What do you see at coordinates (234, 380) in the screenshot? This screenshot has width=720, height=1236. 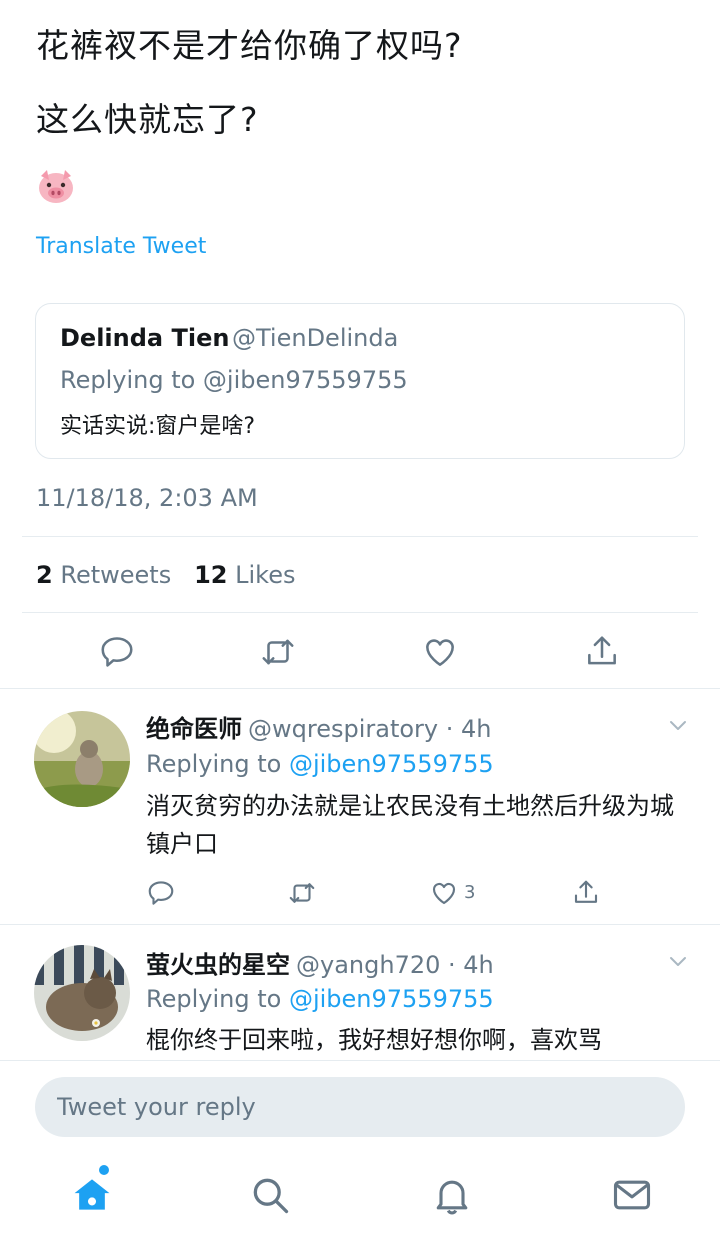 I see `quoted-replying-to: Replying to @jiben97559755` at bounding box center [234, 380].